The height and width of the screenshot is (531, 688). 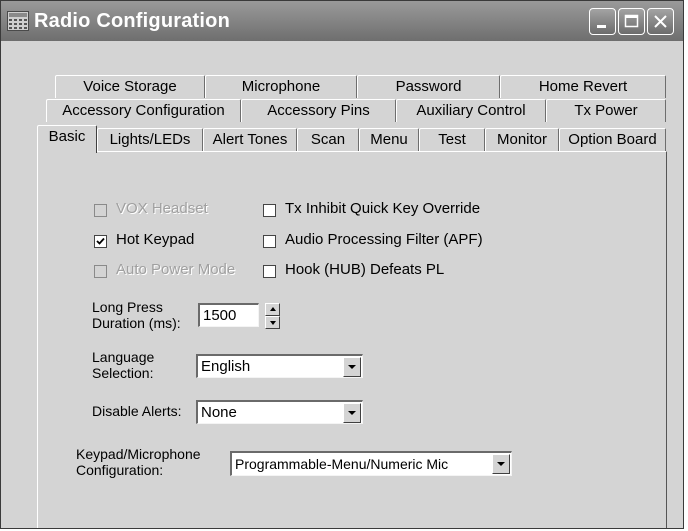 I want to click on spin-up-icon, so click(x=273, y=309).